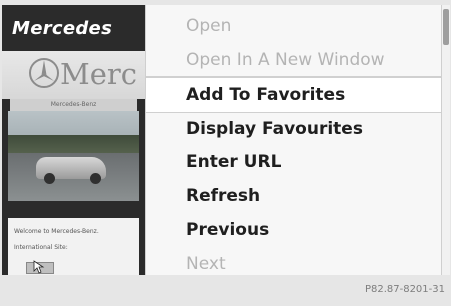  What do you see at coordinates (41, 247) in the screenshot?
I see `international-site-text: International Site:` at bounding box center [41, 247].